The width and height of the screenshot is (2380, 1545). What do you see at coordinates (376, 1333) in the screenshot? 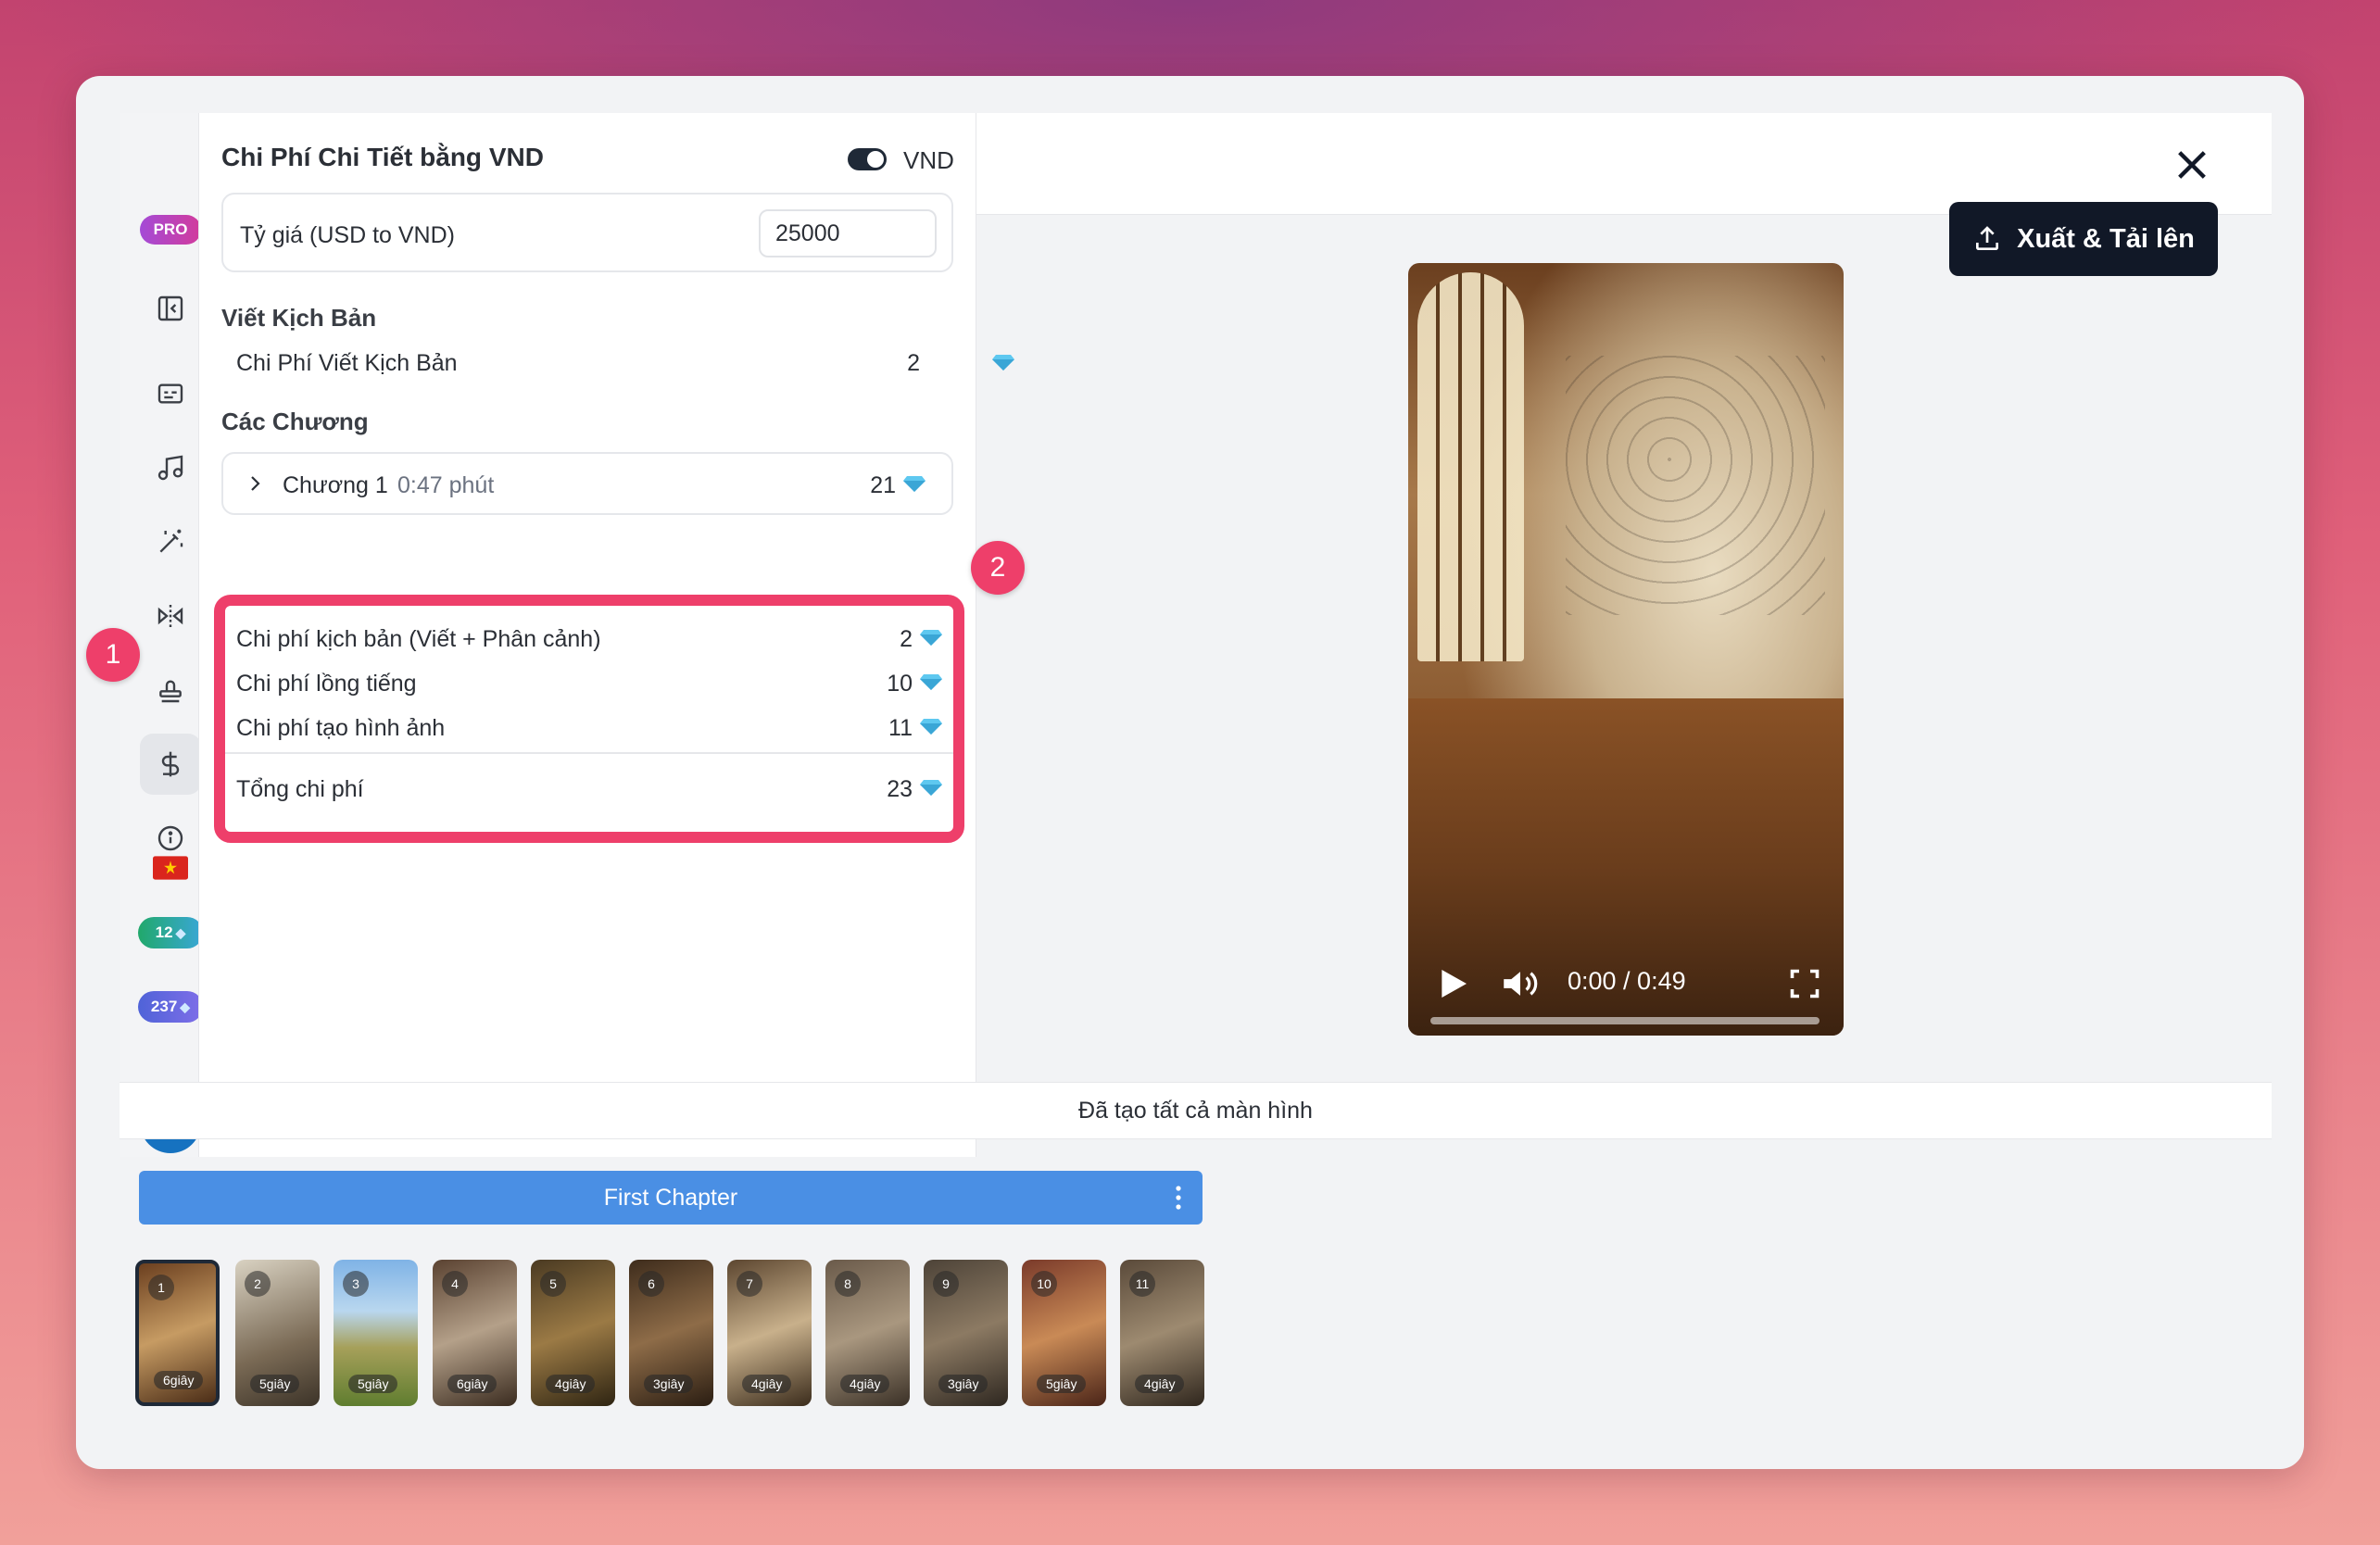
I see `scene-thumbnail-3: 3 5giây` at bounding box center [376, 1333].